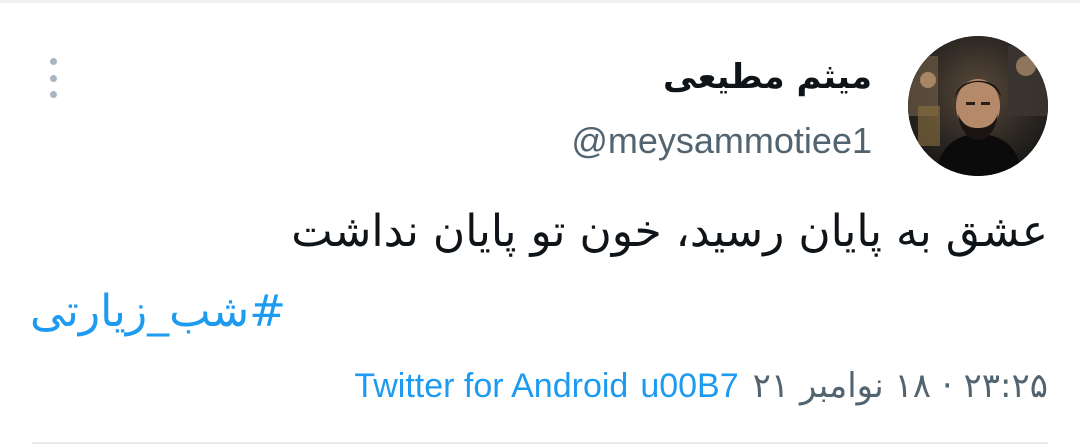 The image size is (1080, 447). I want to click on separator: u00B7, so click(689, 385).